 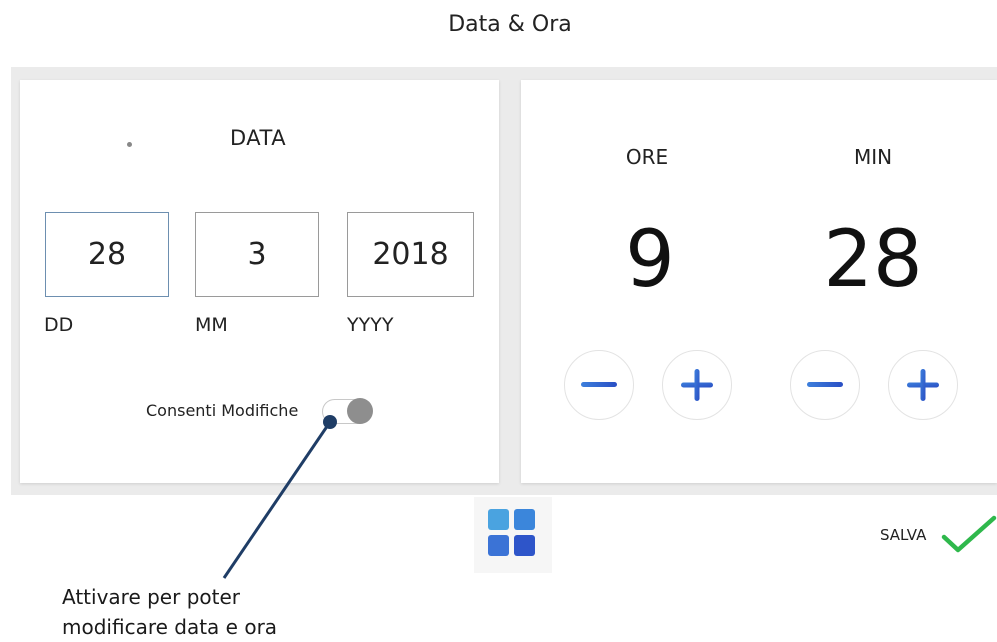 I want to click on year-field: 2018, so click(x=410, y=254).